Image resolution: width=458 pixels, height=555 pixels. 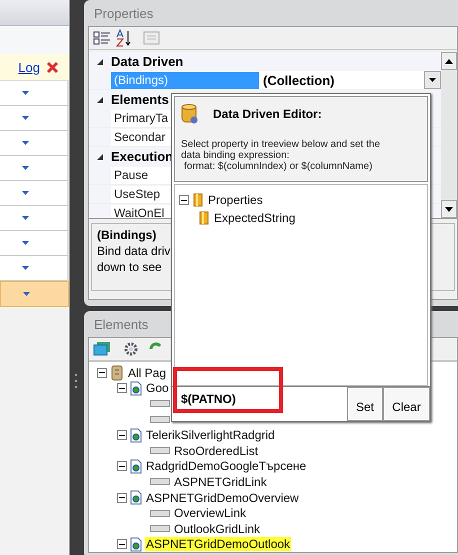 I want to click on category-label: Data Driven, so click(x=147, y=61).